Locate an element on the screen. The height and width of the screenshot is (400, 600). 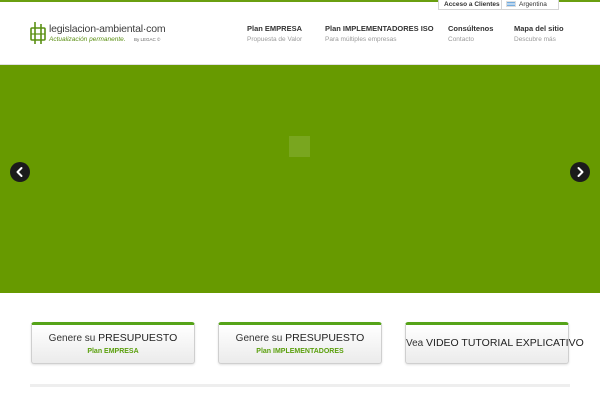
nav-item-plan-empresa: Plan EMPRESA Propuesta de Valor is located at coordinates (274, 34).